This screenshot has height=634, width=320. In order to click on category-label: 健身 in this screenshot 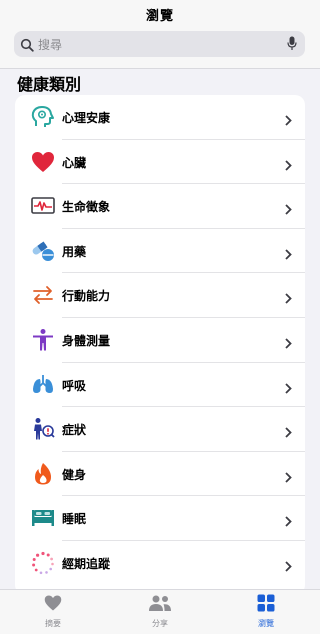, I will do `click(74, 474)`.